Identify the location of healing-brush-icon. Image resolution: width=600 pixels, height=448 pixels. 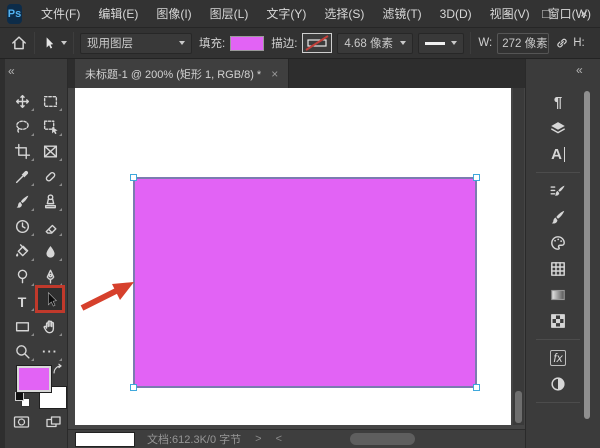
(50, 176).